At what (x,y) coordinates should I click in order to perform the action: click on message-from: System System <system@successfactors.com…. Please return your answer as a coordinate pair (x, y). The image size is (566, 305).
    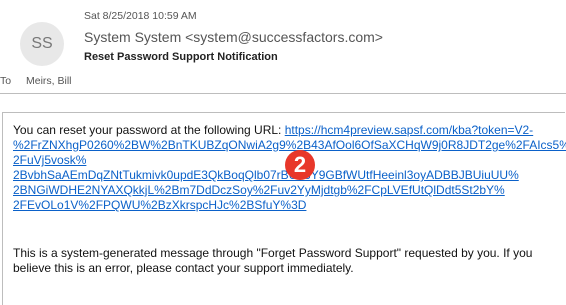
    Looking at the image, I should click on (233, 37).